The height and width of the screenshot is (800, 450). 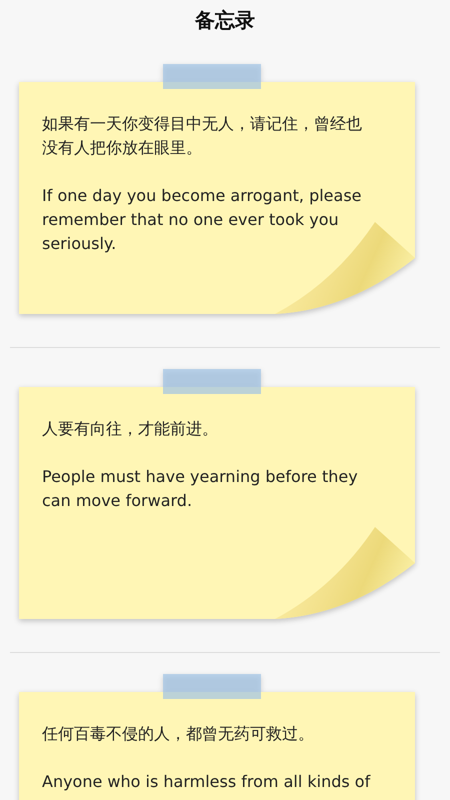 What do you see at coordinates (202, 136) in the screenshot?
I see `note-text: 如果有一天你变得目中无人，请记住，曾经也没有人把你放在眼里。` at bounding box center [202, 136].